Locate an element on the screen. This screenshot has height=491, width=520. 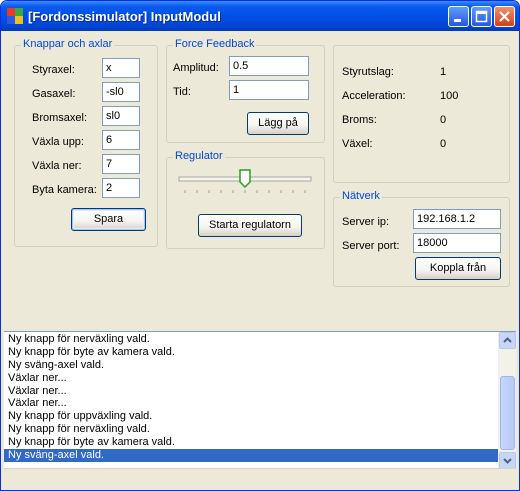
brake-label: Broms: is located at coordinates (359, 120).